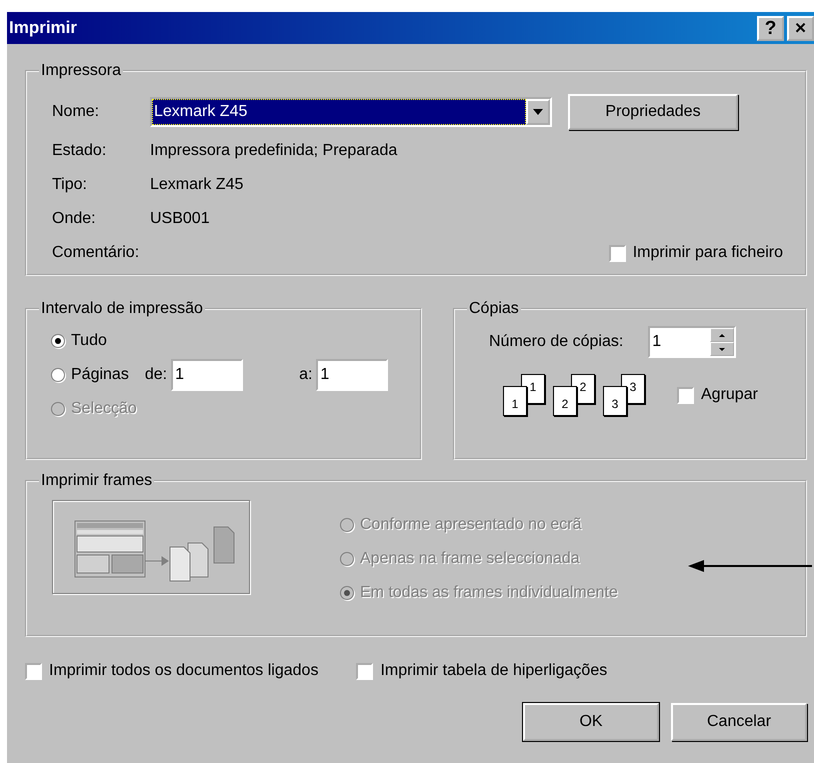  I want to click on up-arrow-icon, so click(722, 335).